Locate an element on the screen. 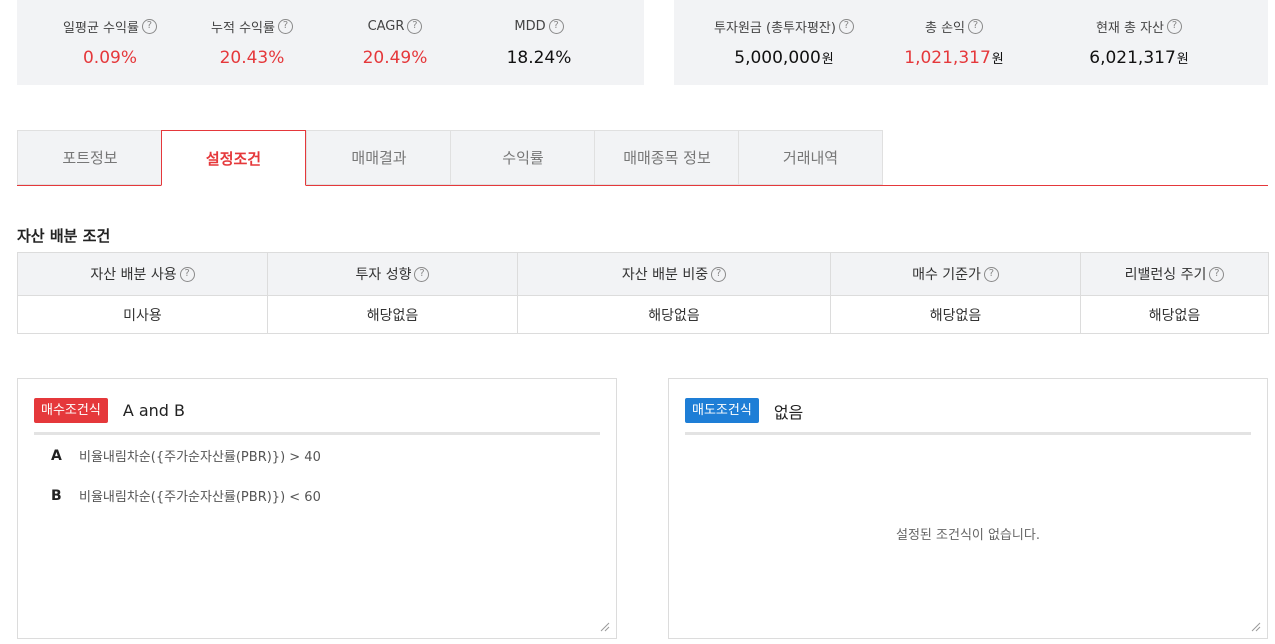  metric-label: 누적 수익률 is located at coordinates (243, 28).